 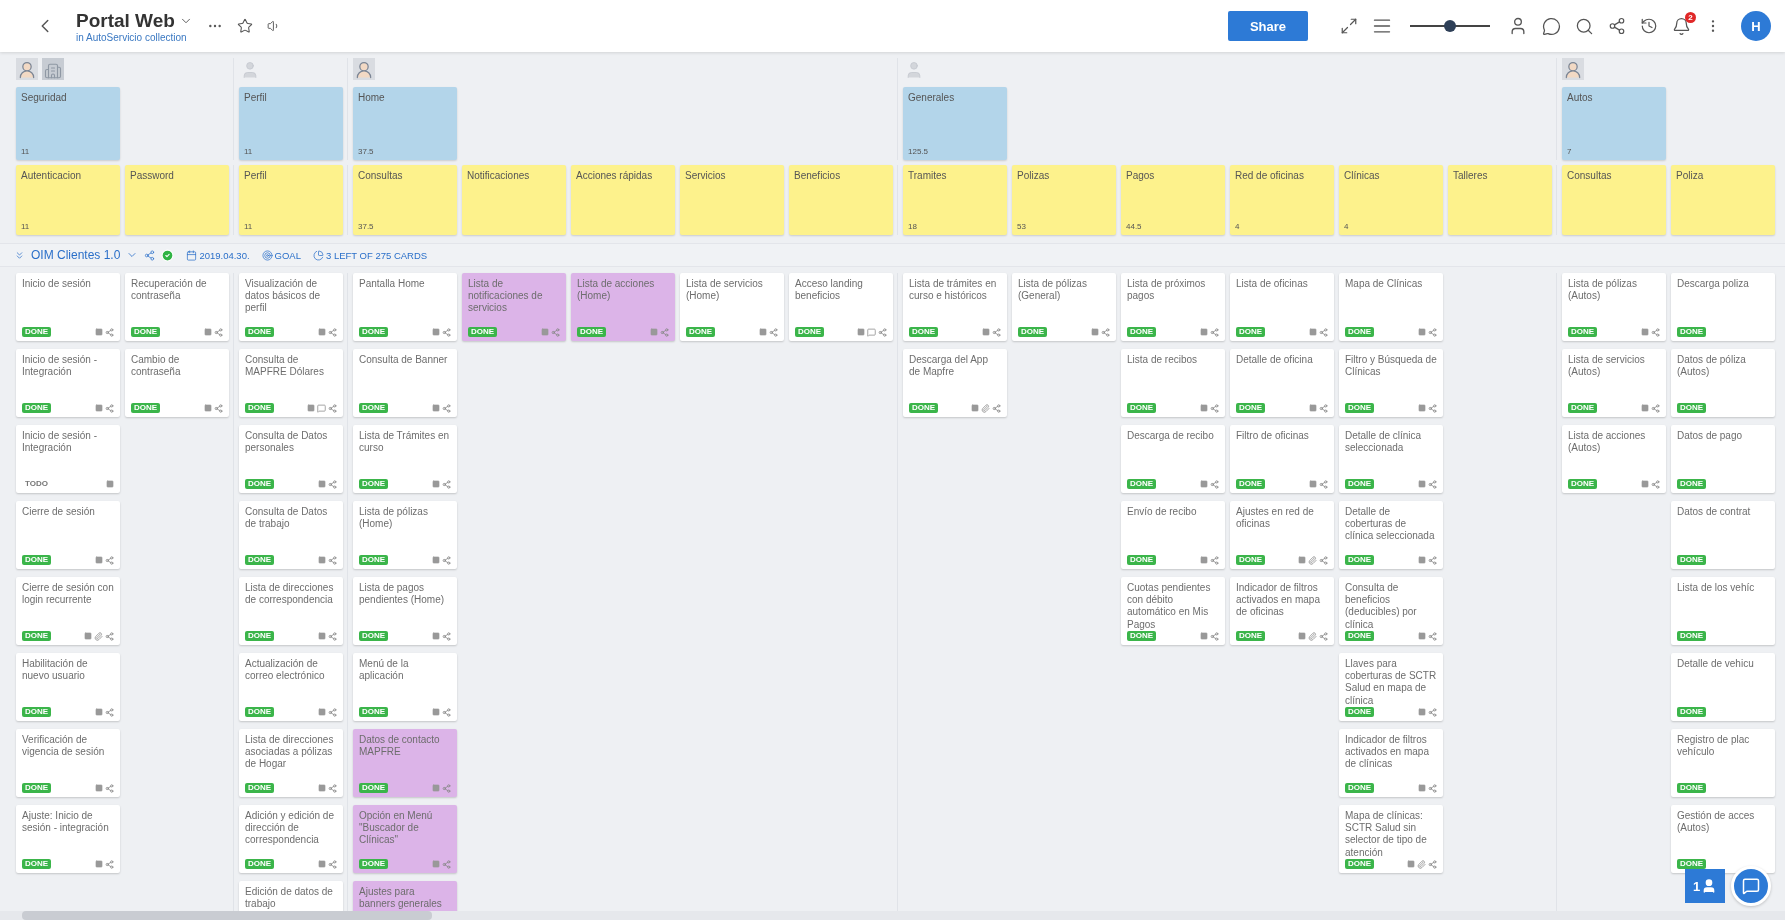 What do you see at coordinates (1391, 535) in the screenshot?
I see `story-card: Detalle de coberturas de clínica seleccionada DONE` at bounding box center [1391, 535].